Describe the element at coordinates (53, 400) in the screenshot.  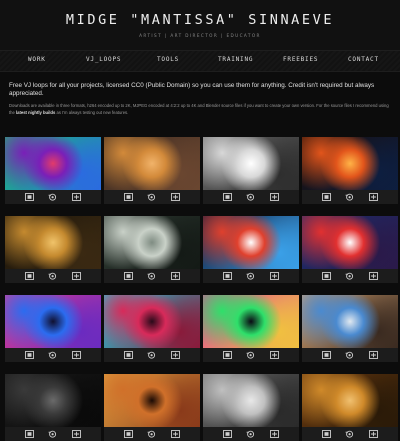
I see `loop-thumbnail-dark-figure` at that location.